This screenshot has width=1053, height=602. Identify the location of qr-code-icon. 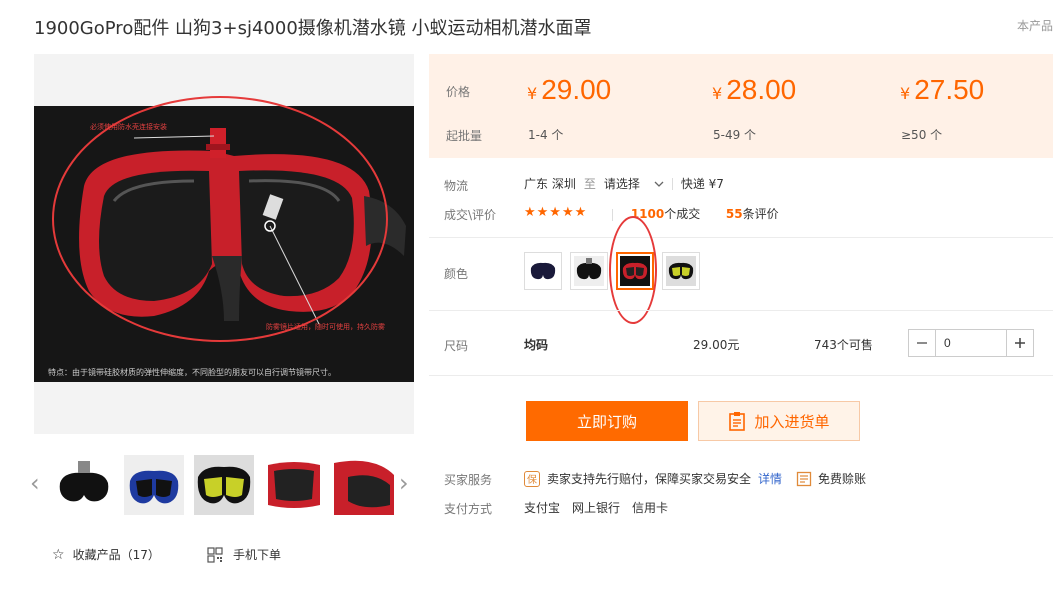
(215, 554).